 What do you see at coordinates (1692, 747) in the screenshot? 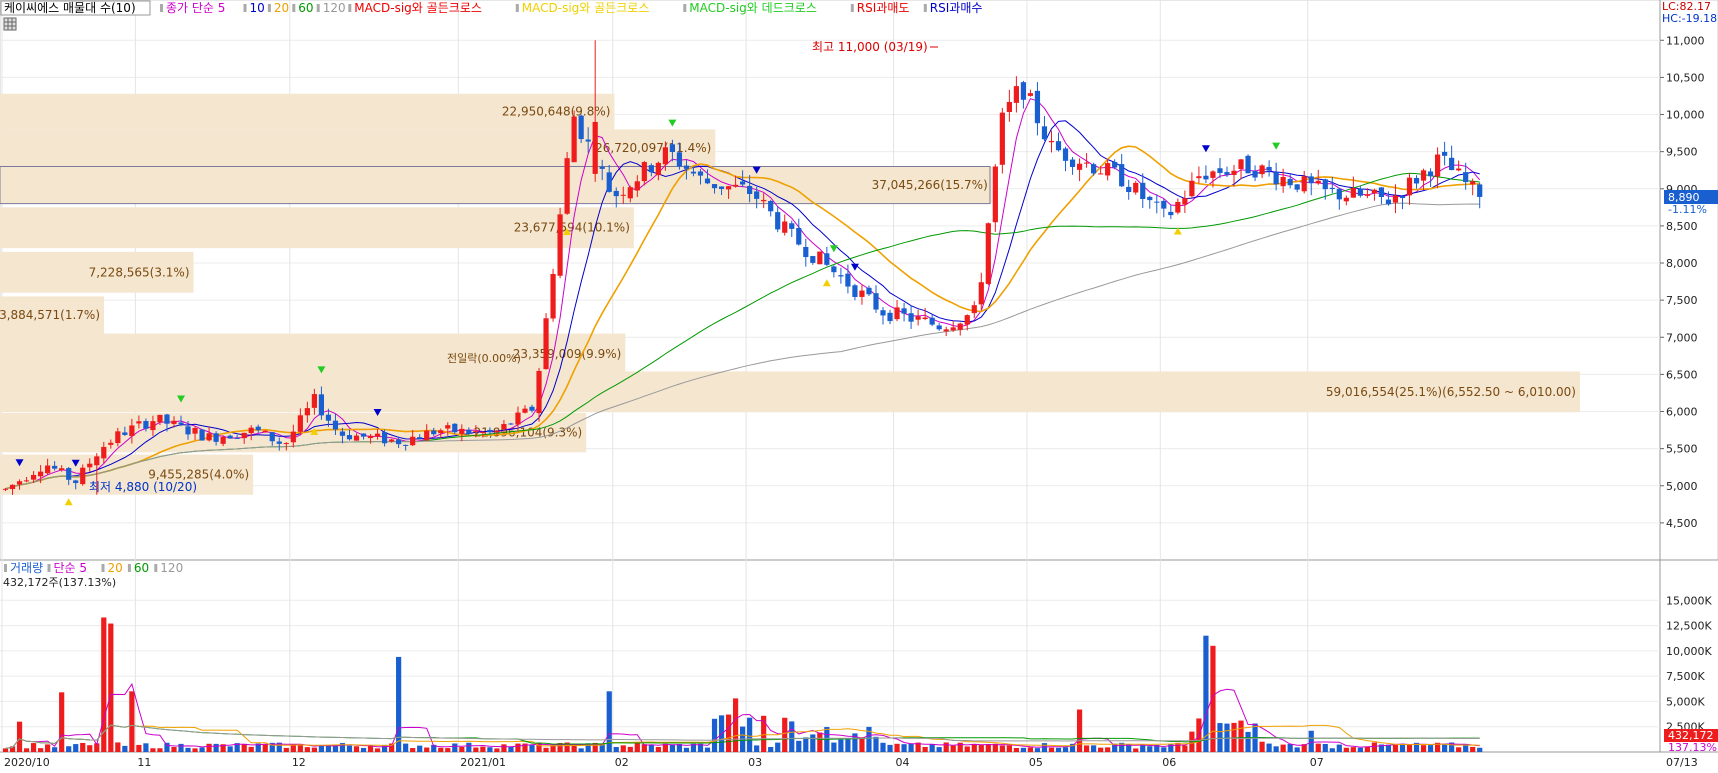
I see `volume-badge-pct: 137.13%` at bounding box center [1692, 747].